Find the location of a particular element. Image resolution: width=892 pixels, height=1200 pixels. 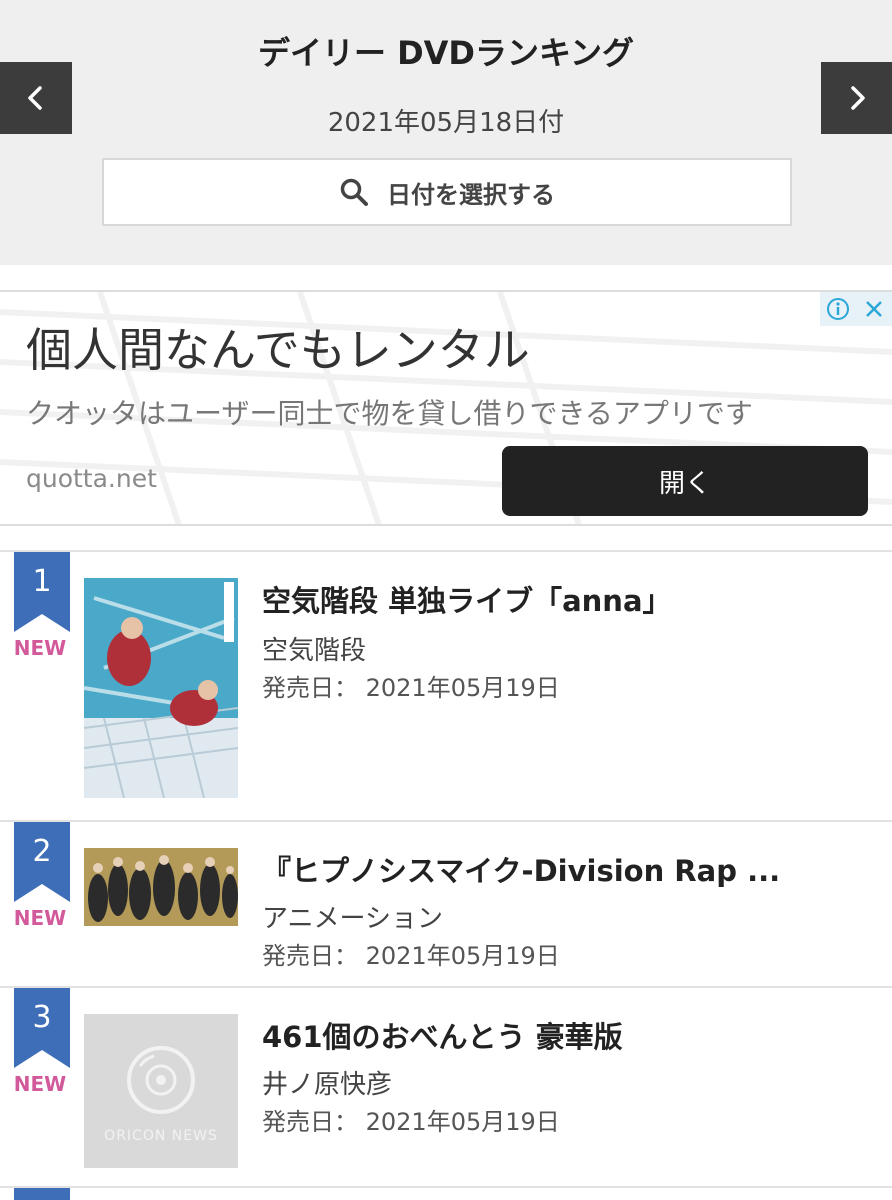

ad-headline: 個人間なんでもレンタル is located at coordinates (278, 350).